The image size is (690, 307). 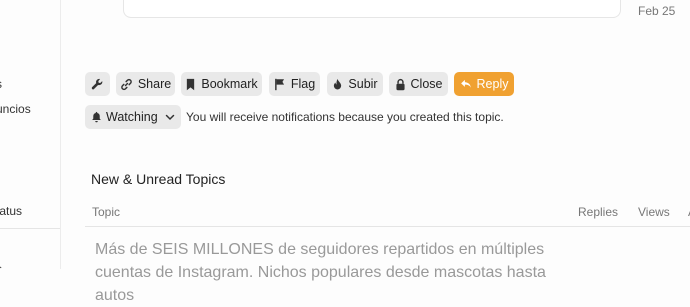 What do you see at coordinates (387, 226) in the screenshot?
I see `table-header-divider` at bounding box center [387, 226].